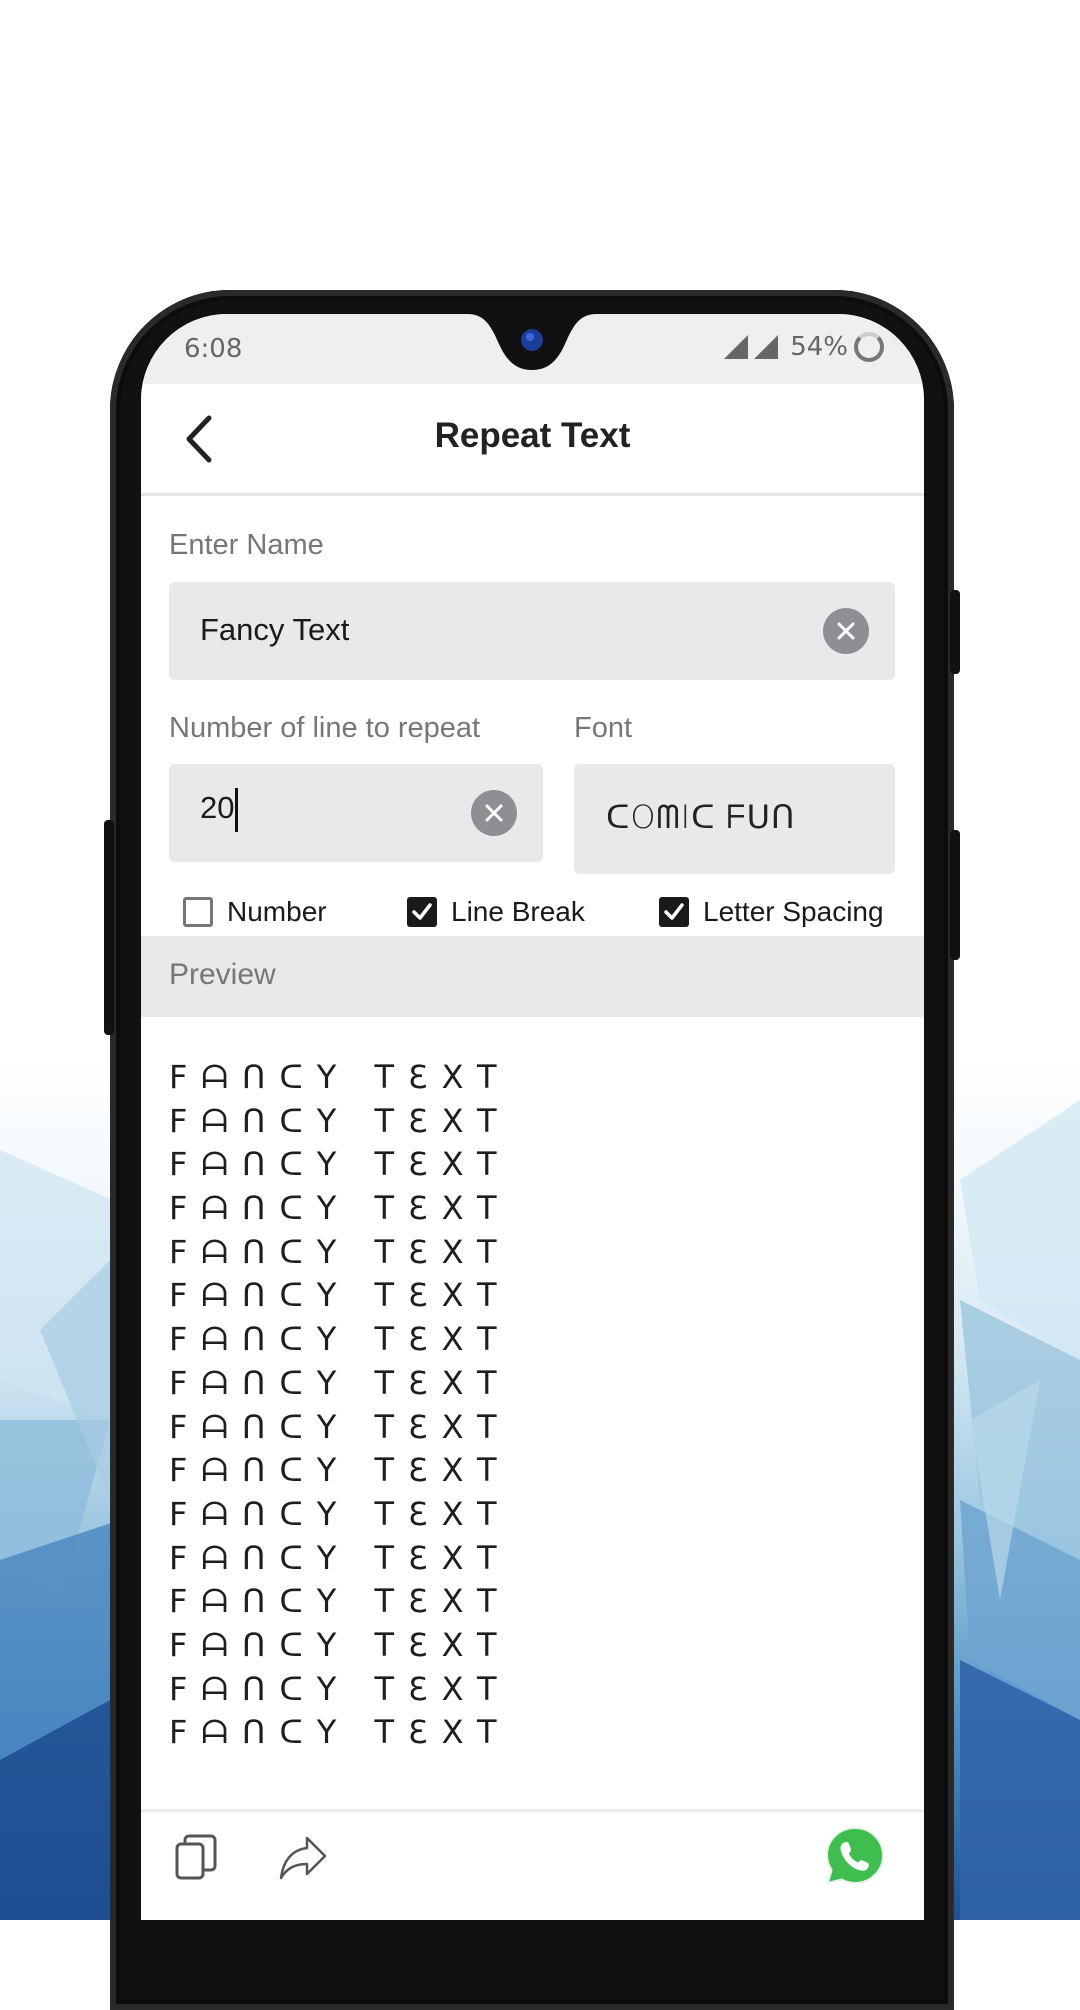  I want to click on number-checkbox: Number, so click(255, 912).